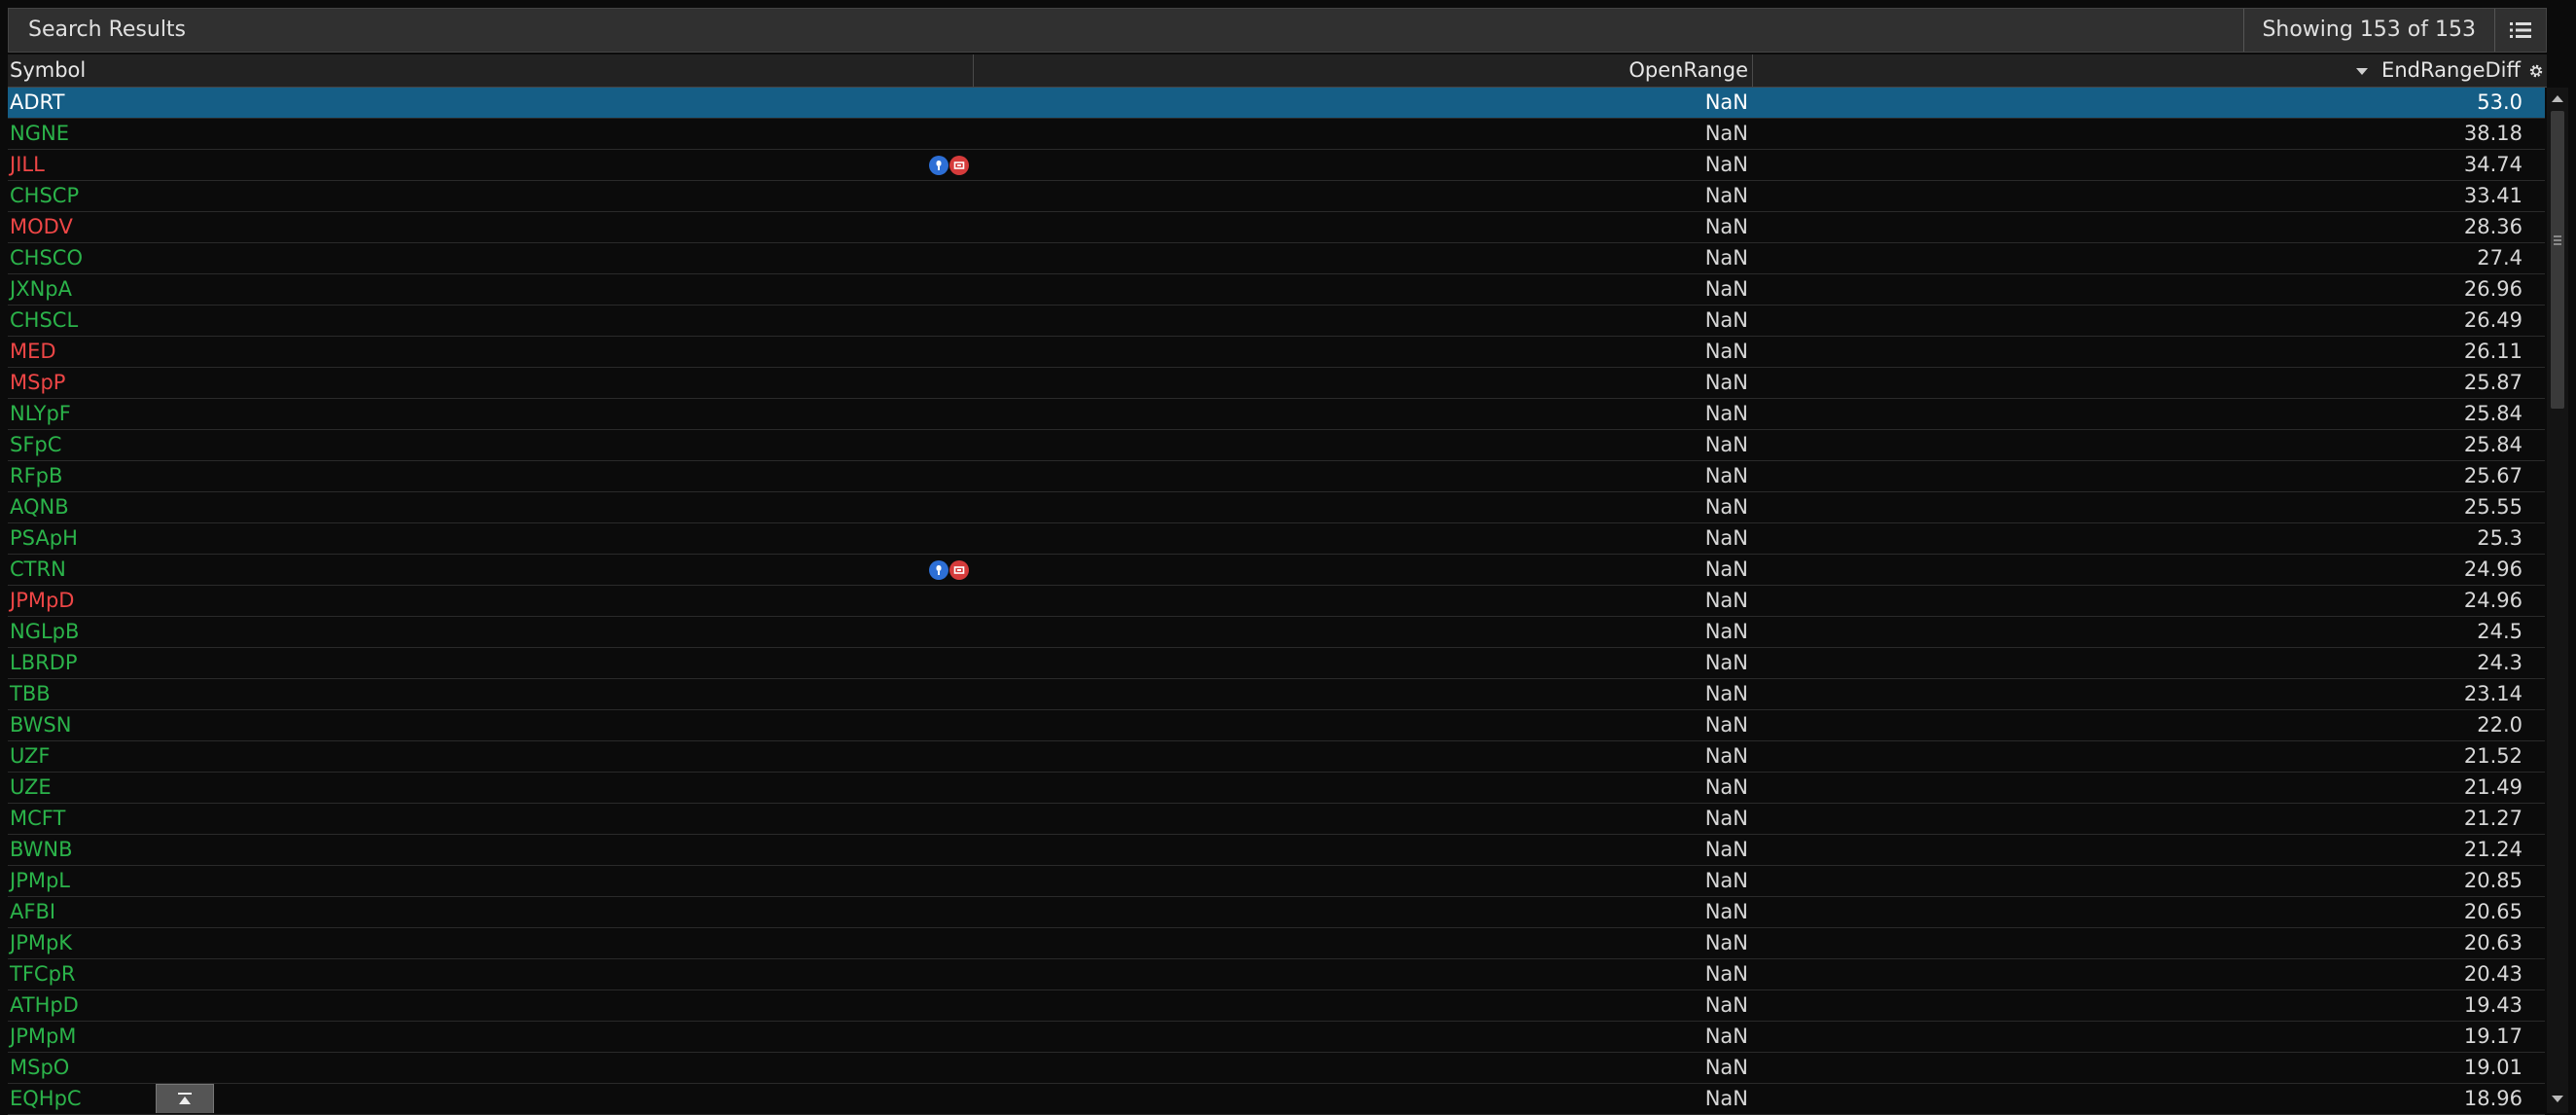 This screenshot has height=1115, width=2576. Describe the element at coordinates (1276, 1099) in the screenshot. I see `table-row: EQHpC NaN 18.96` at that location.